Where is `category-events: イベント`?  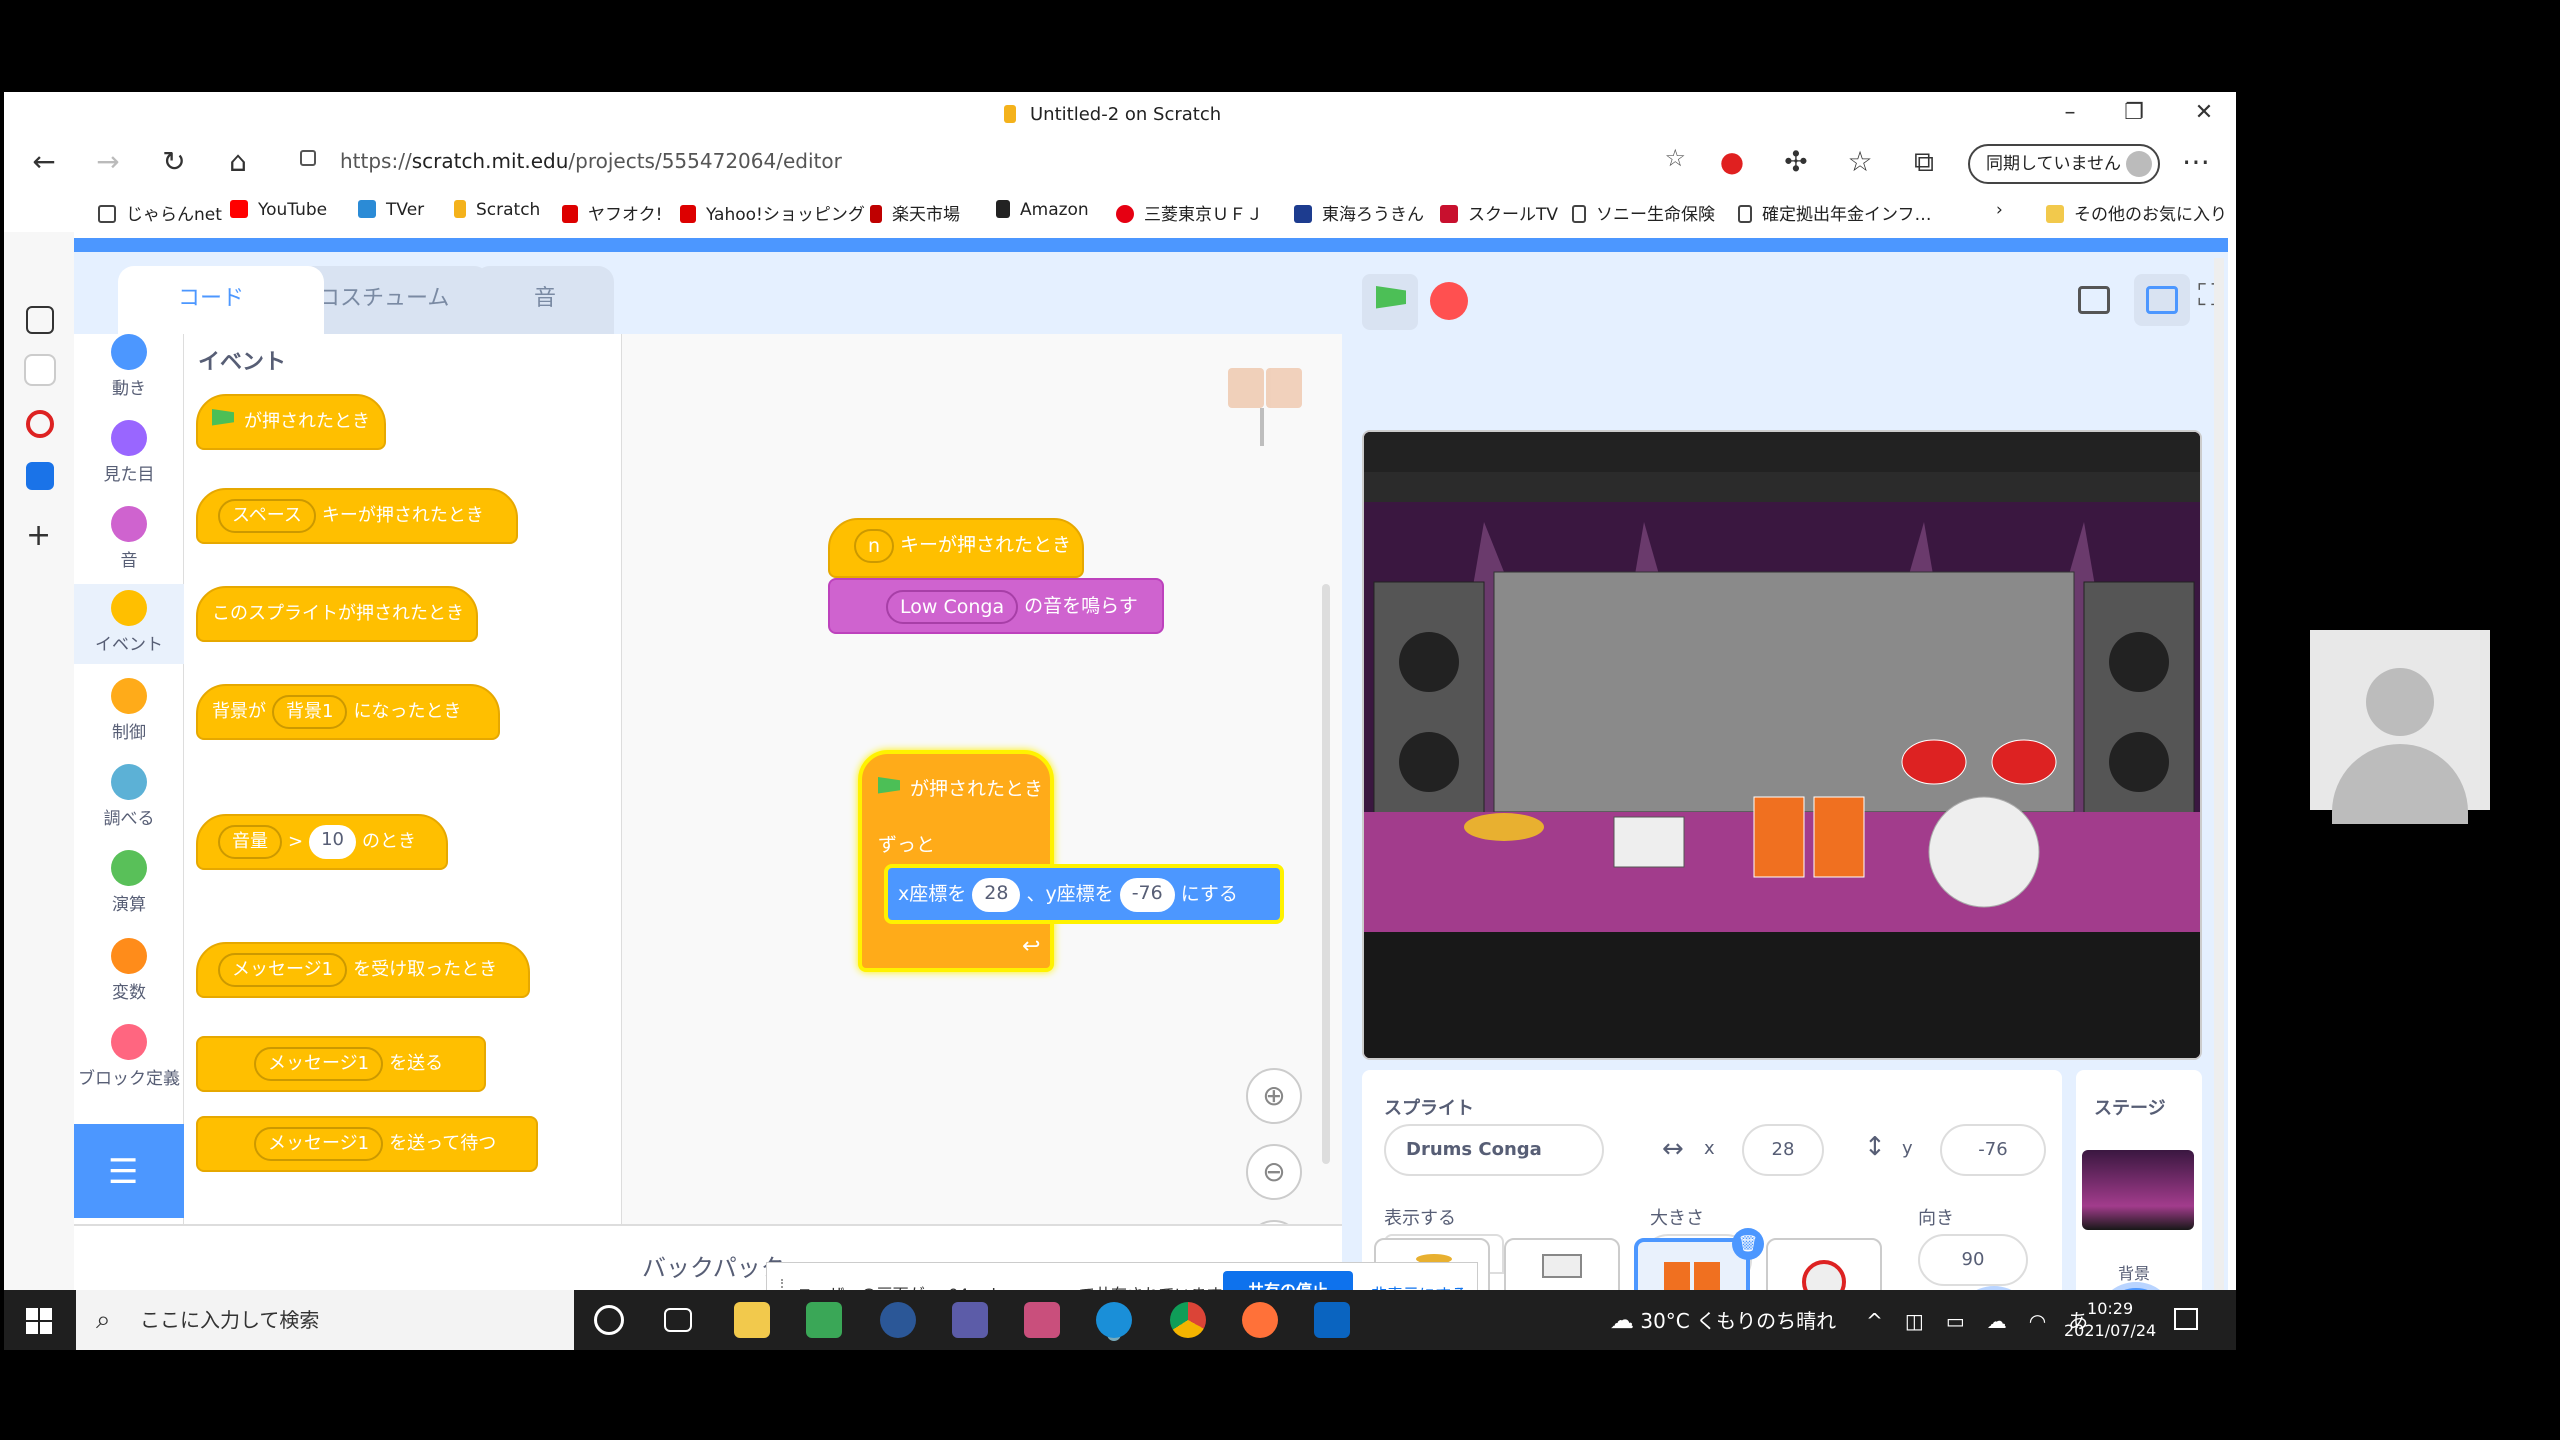
category-events: イベント is located at coordinates (129, 624).